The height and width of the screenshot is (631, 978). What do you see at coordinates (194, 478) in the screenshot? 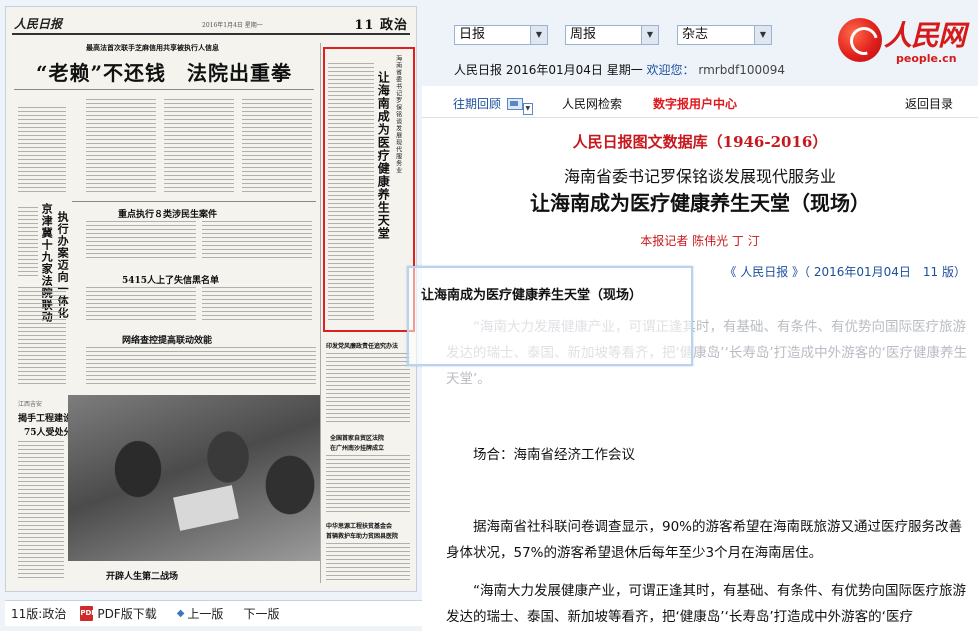
I see `paper-photo` at bounding box center [194, 478].